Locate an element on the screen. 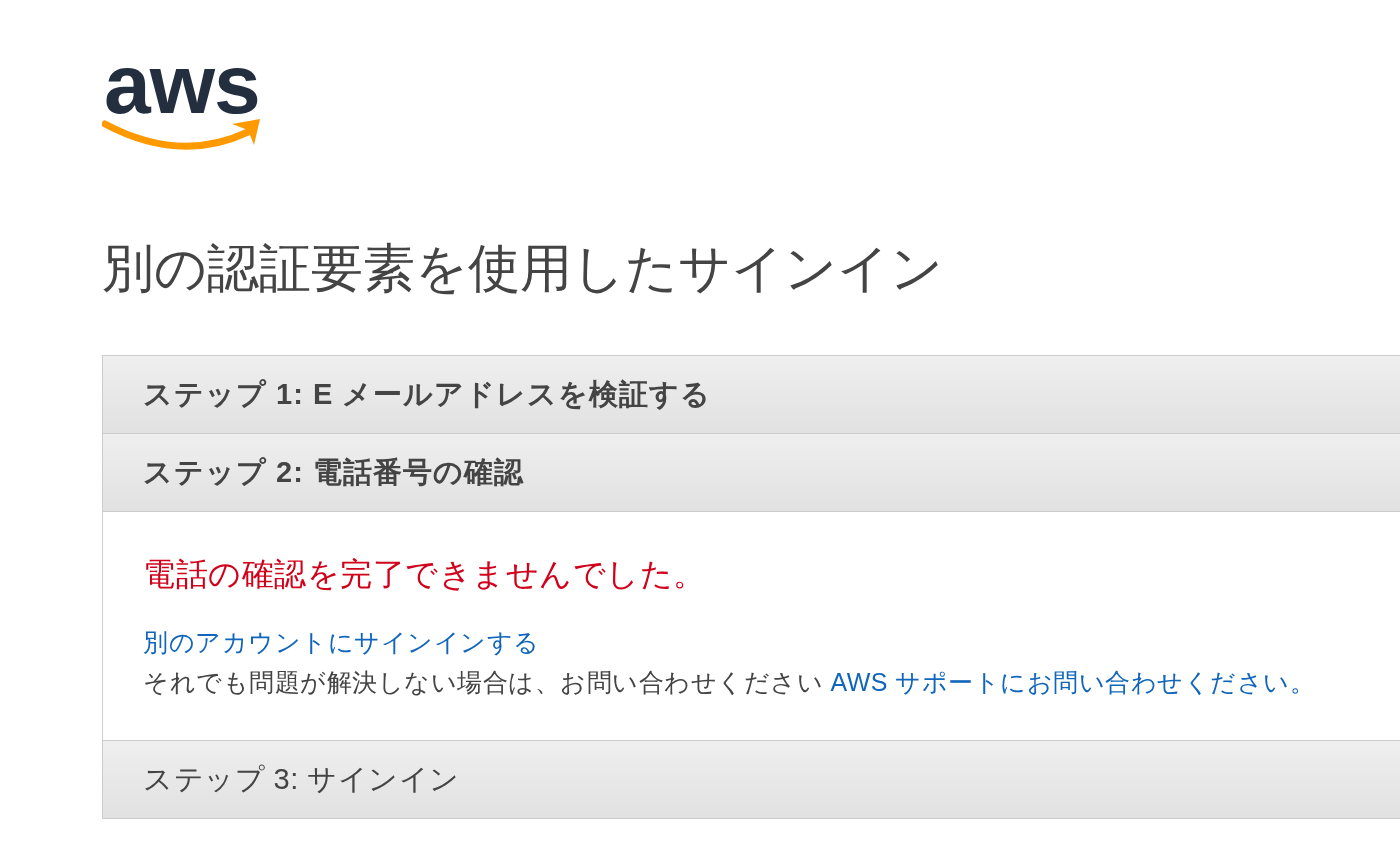 The width and height of the screenshot is (1400, 863). step-header: ステップ 2: 電話番号の確認 is located at coordinates (751, 473).